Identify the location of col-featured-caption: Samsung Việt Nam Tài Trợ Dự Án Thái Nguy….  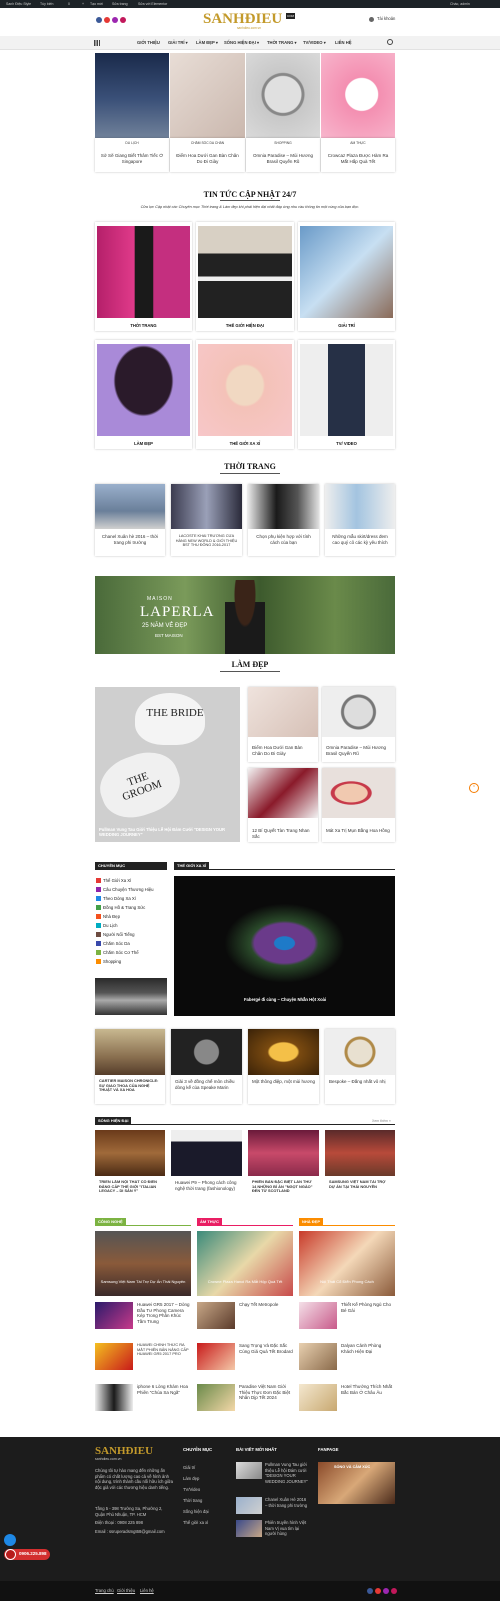
(143, 1281).